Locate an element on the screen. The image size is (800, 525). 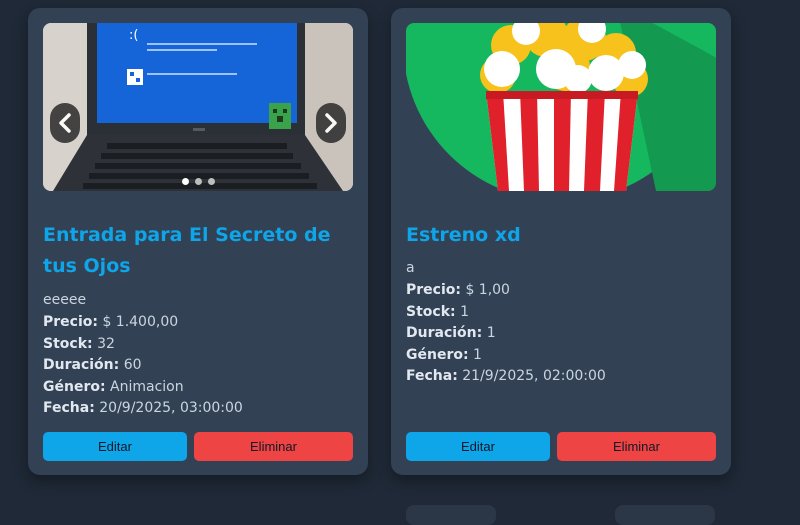
laptop-photo: :( is located at coordinates (198, 107).